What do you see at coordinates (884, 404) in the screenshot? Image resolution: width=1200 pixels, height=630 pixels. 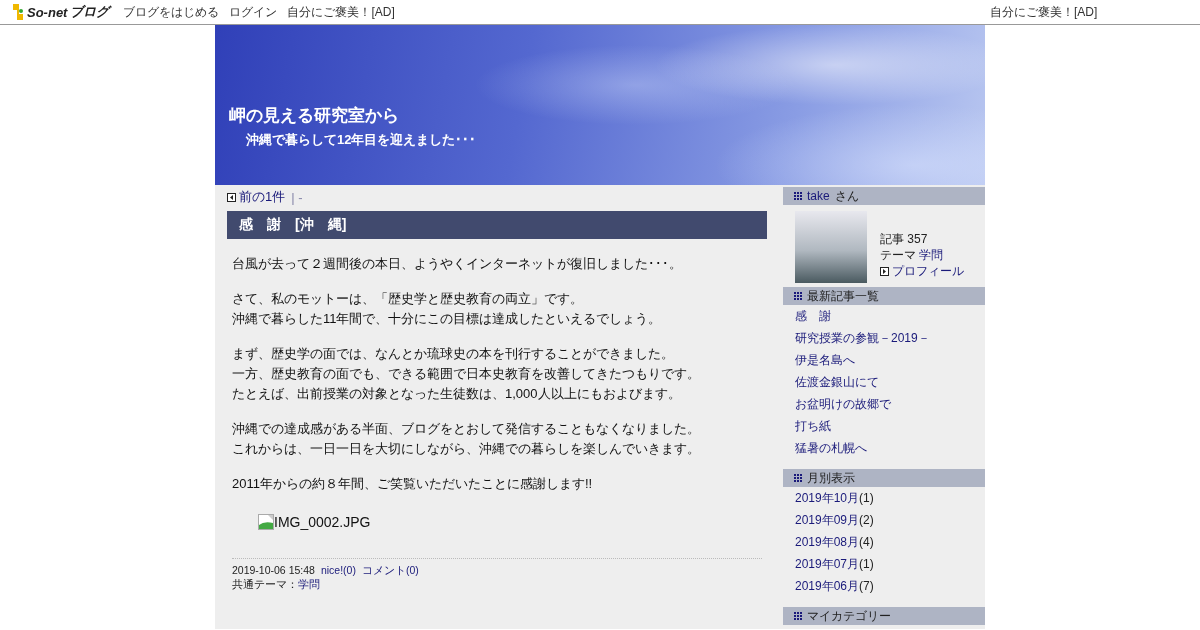 I see `recent-post-link: お盆明けの故郷で` at bounding box center [884, 404].